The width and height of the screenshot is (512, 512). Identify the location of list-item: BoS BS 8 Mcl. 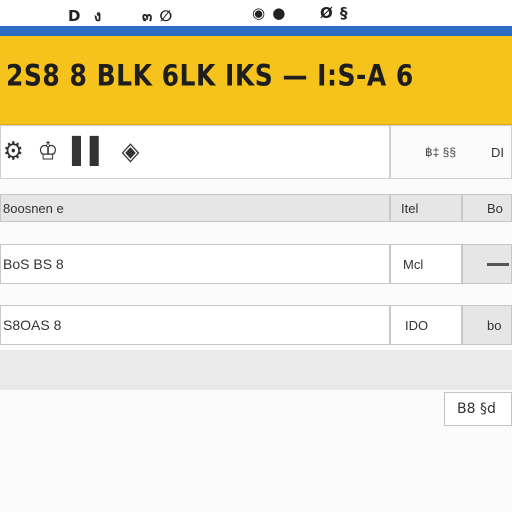
(256, 264).